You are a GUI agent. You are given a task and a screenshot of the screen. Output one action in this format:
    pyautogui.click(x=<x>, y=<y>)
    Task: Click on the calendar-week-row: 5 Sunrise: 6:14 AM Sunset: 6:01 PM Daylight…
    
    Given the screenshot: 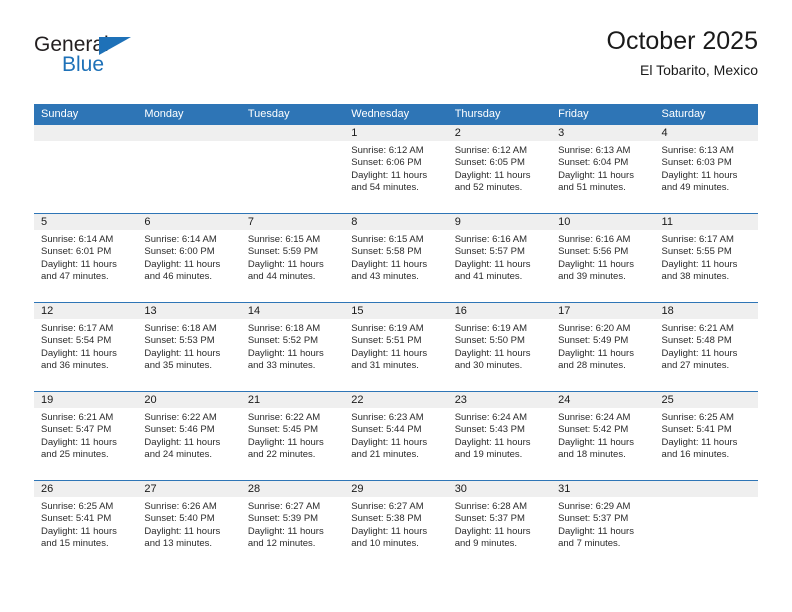 What is the action you would take?
    pyautogui.click(x=396, y=258)
    